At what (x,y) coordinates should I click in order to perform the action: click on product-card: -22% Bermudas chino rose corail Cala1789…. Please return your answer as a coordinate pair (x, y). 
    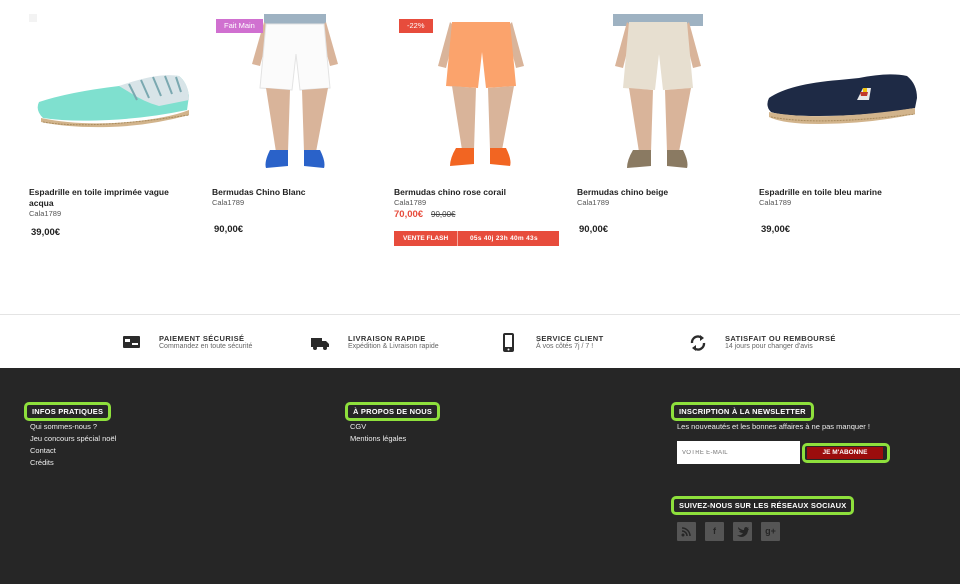
    Looking at the image, I should click on (481, 130).